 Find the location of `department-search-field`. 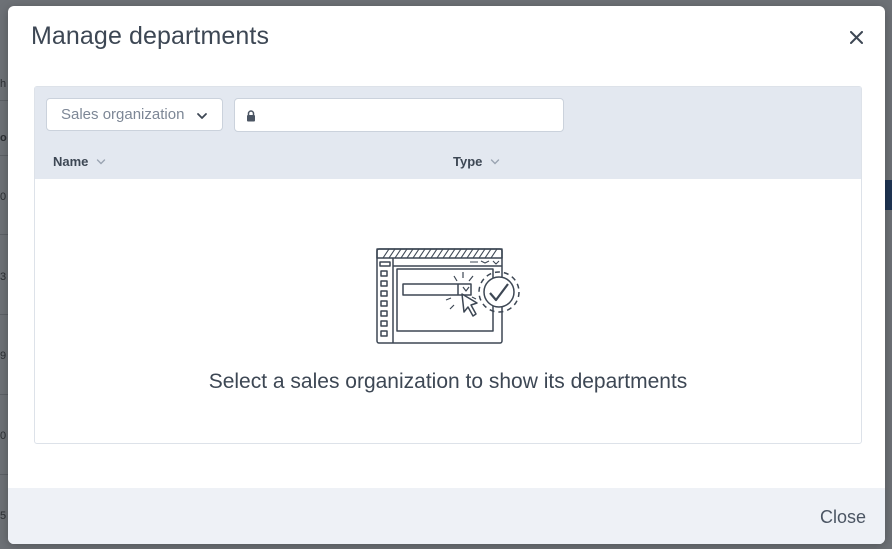

department-search-field is located at coordinates (399, 115).